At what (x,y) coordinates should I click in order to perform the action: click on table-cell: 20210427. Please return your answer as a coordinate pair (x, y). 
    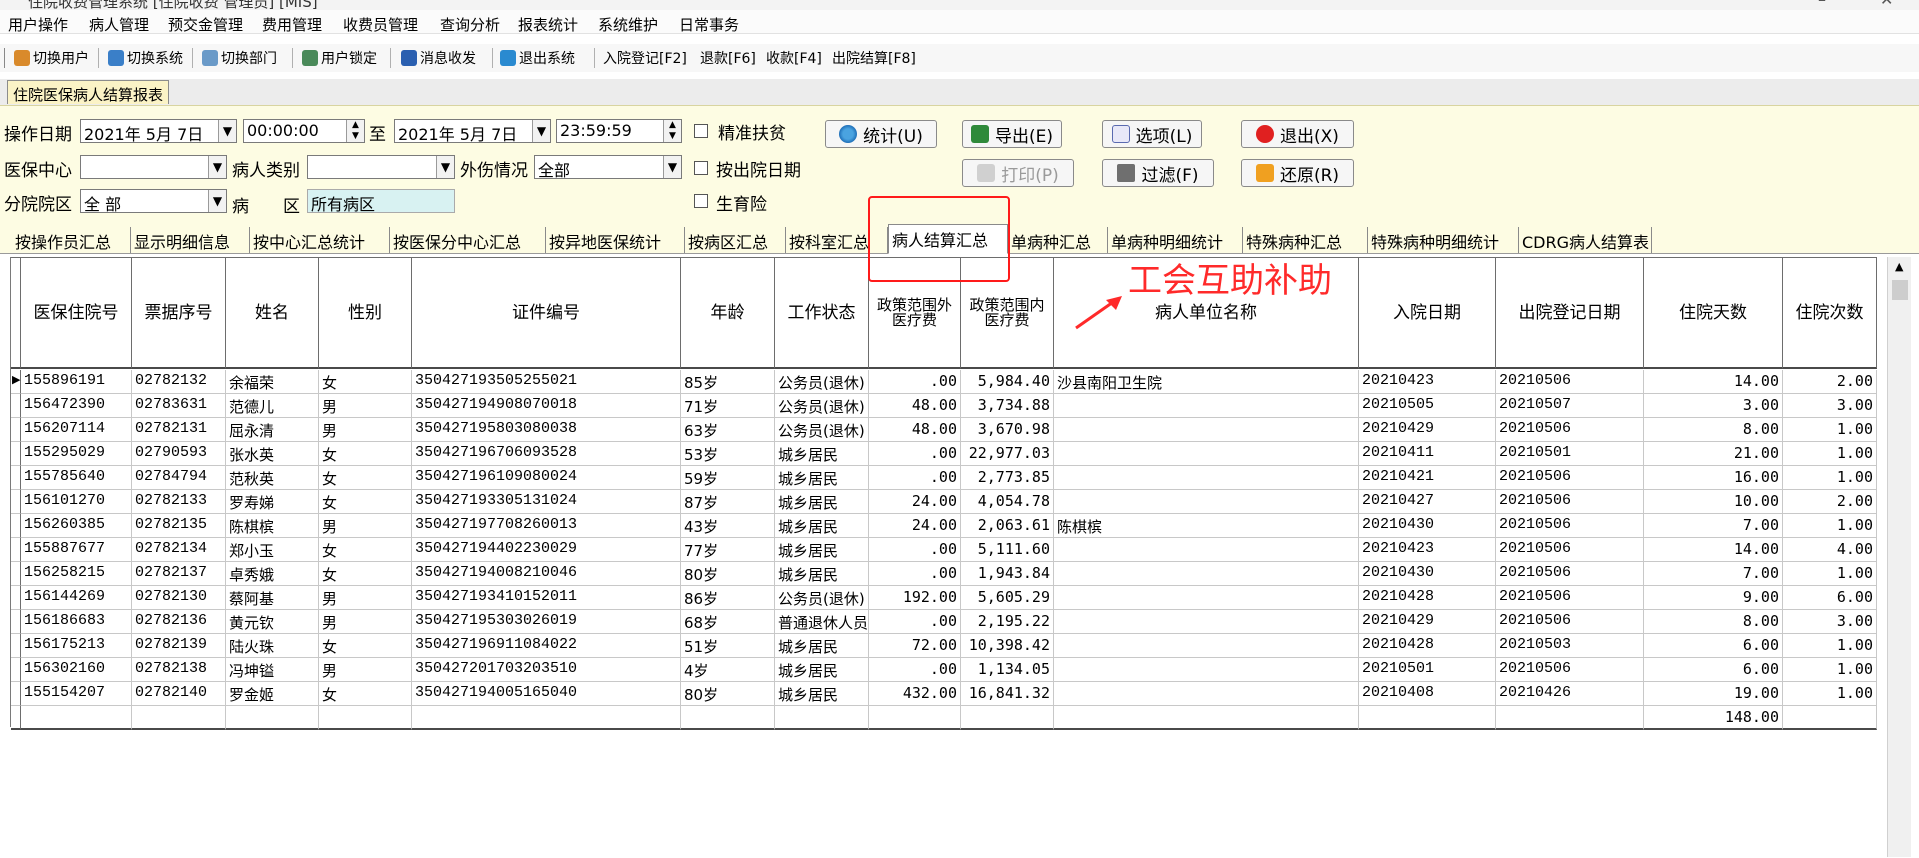
    Looking at the image, I should click on (1427, 502).